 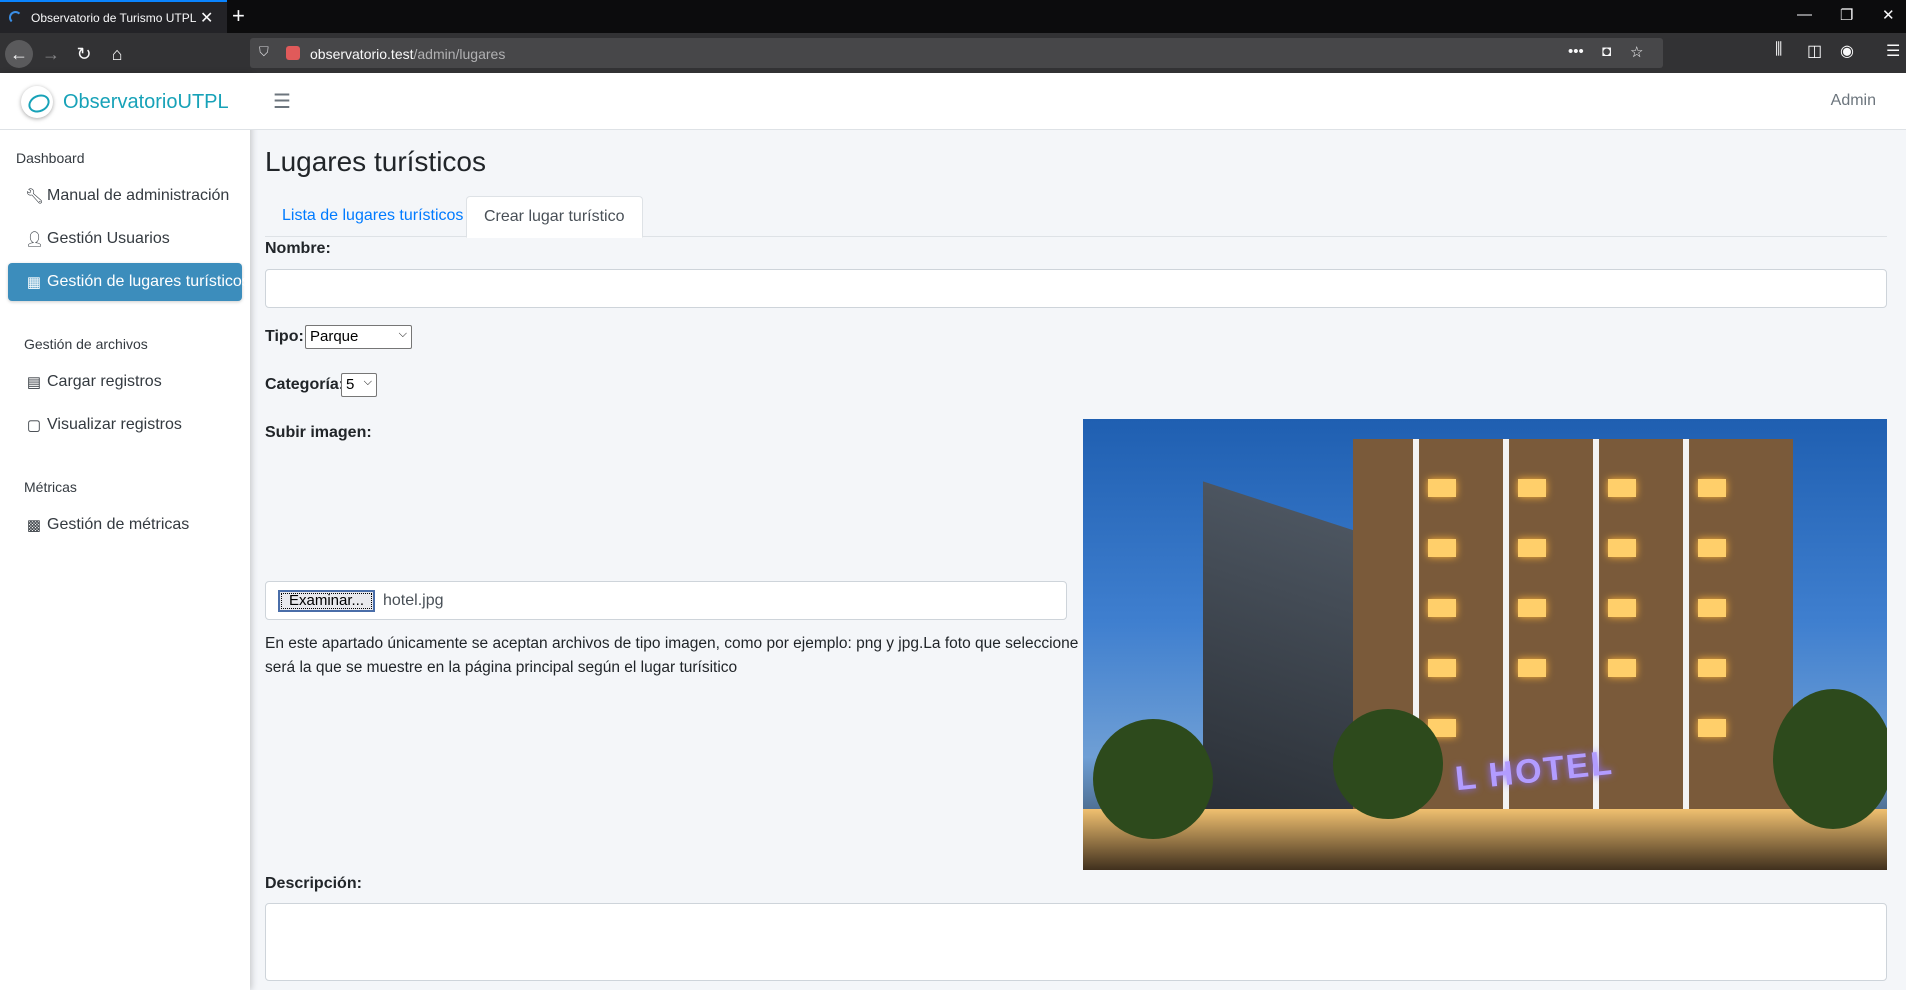 What do you see at coordinates (35, 196) in the screenshot?
I see `wrench-icon: 🔧︎` at bounding box center [35, 196].